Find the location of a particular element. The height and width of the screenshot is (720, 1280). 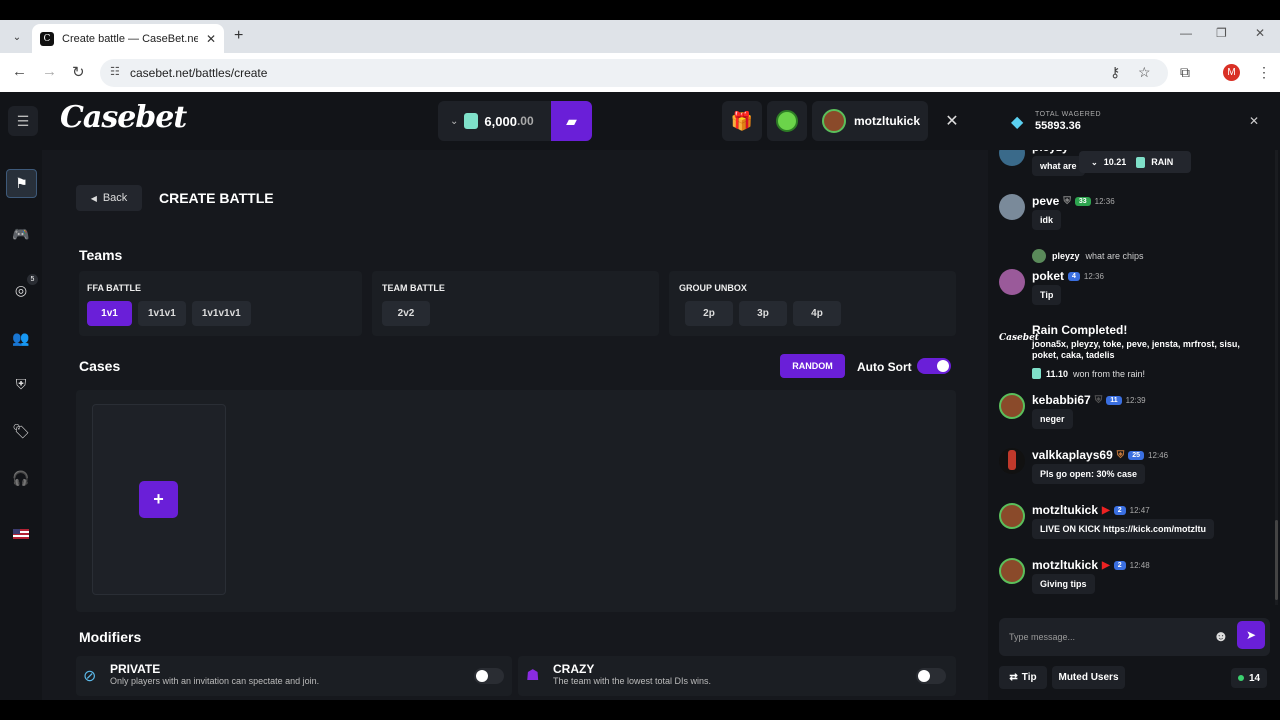

extensions-icon: ⧉ is located at coordinates (1185, 72).